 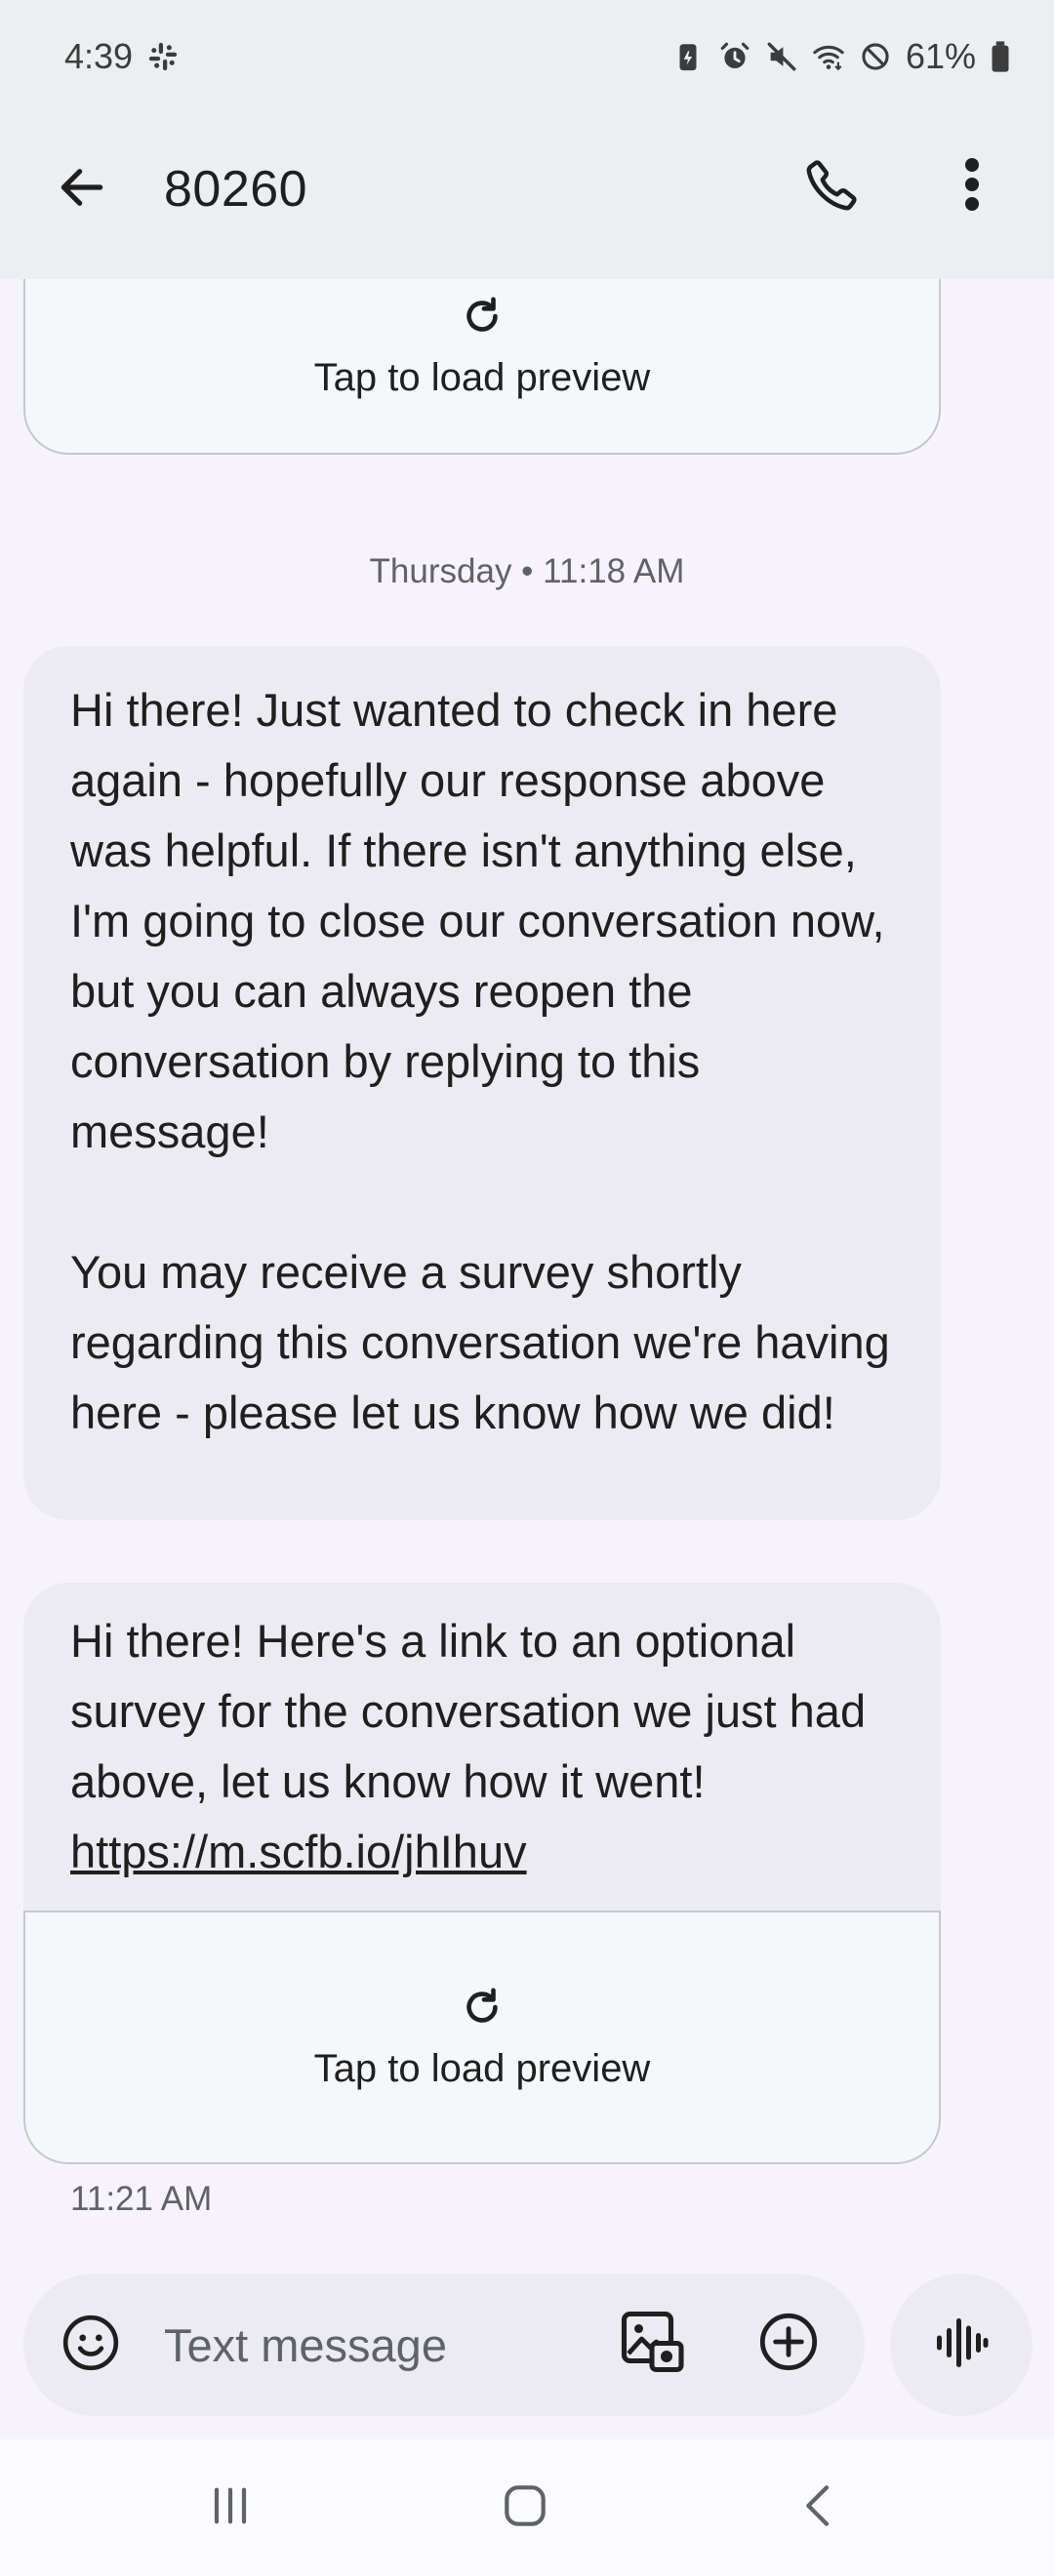 I want to click on recents-icon, so click(x=230, y=2508).